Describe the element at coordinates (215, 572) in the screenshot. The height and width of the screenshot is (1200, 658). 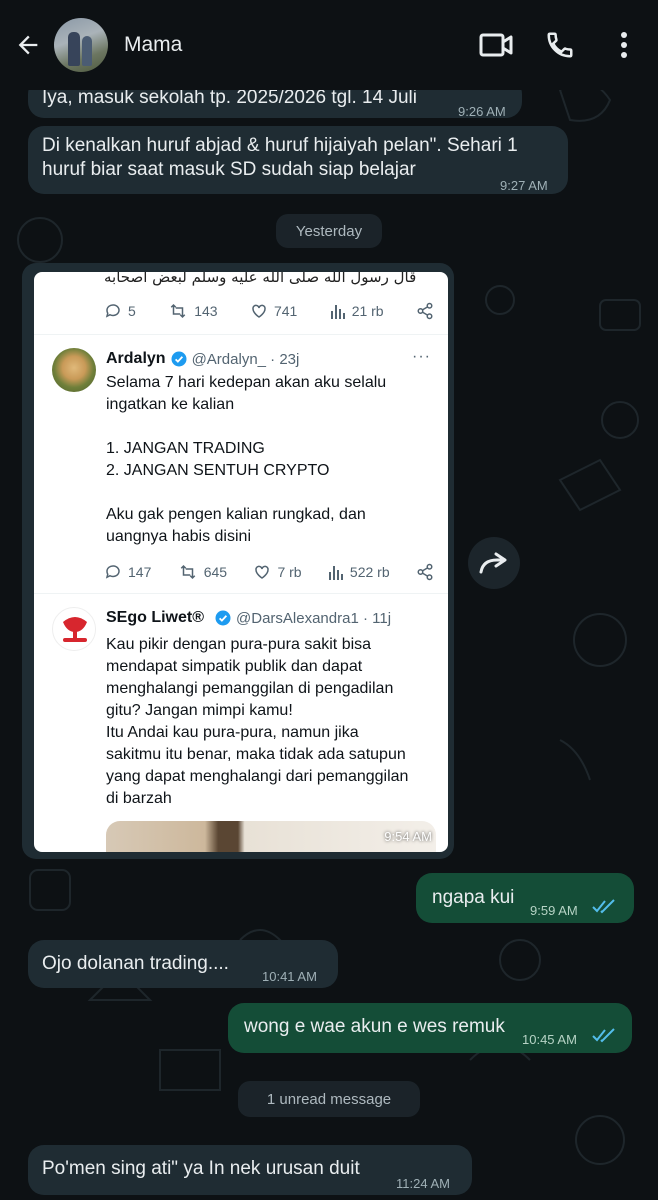
I see `repost-count: 645` at that location.